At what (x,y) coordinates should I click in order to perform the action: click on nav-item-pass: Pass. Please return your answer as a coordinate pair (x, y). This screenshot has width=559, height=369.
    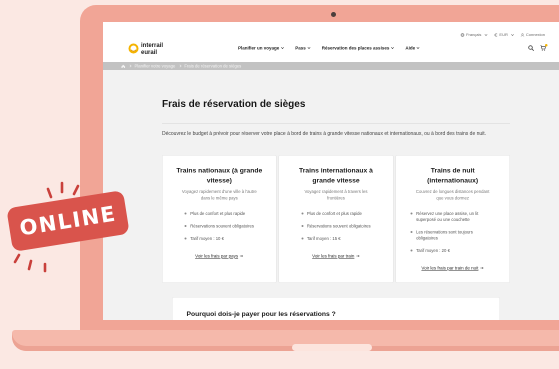
    Looking at the image, I should click on (303, 48).